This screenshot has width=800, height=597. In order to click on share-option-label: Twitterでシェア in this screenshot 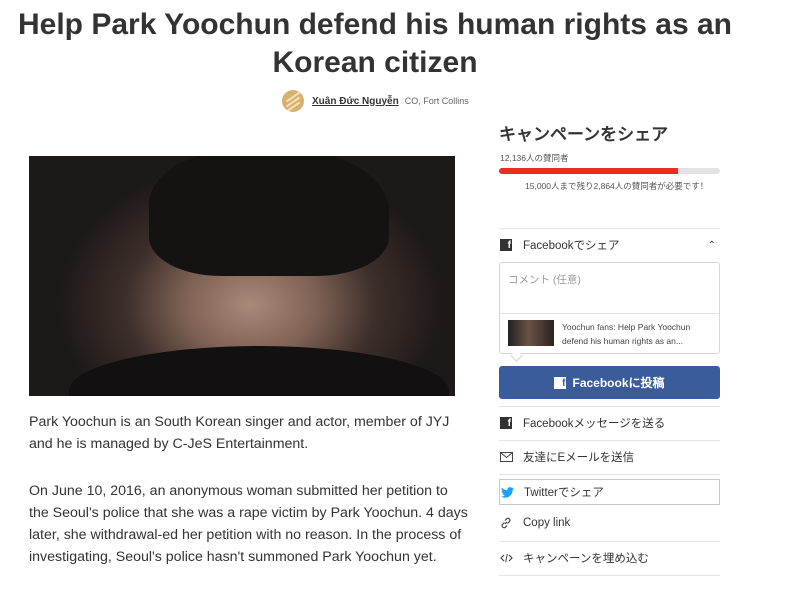, I will do `click(564, 493)`.